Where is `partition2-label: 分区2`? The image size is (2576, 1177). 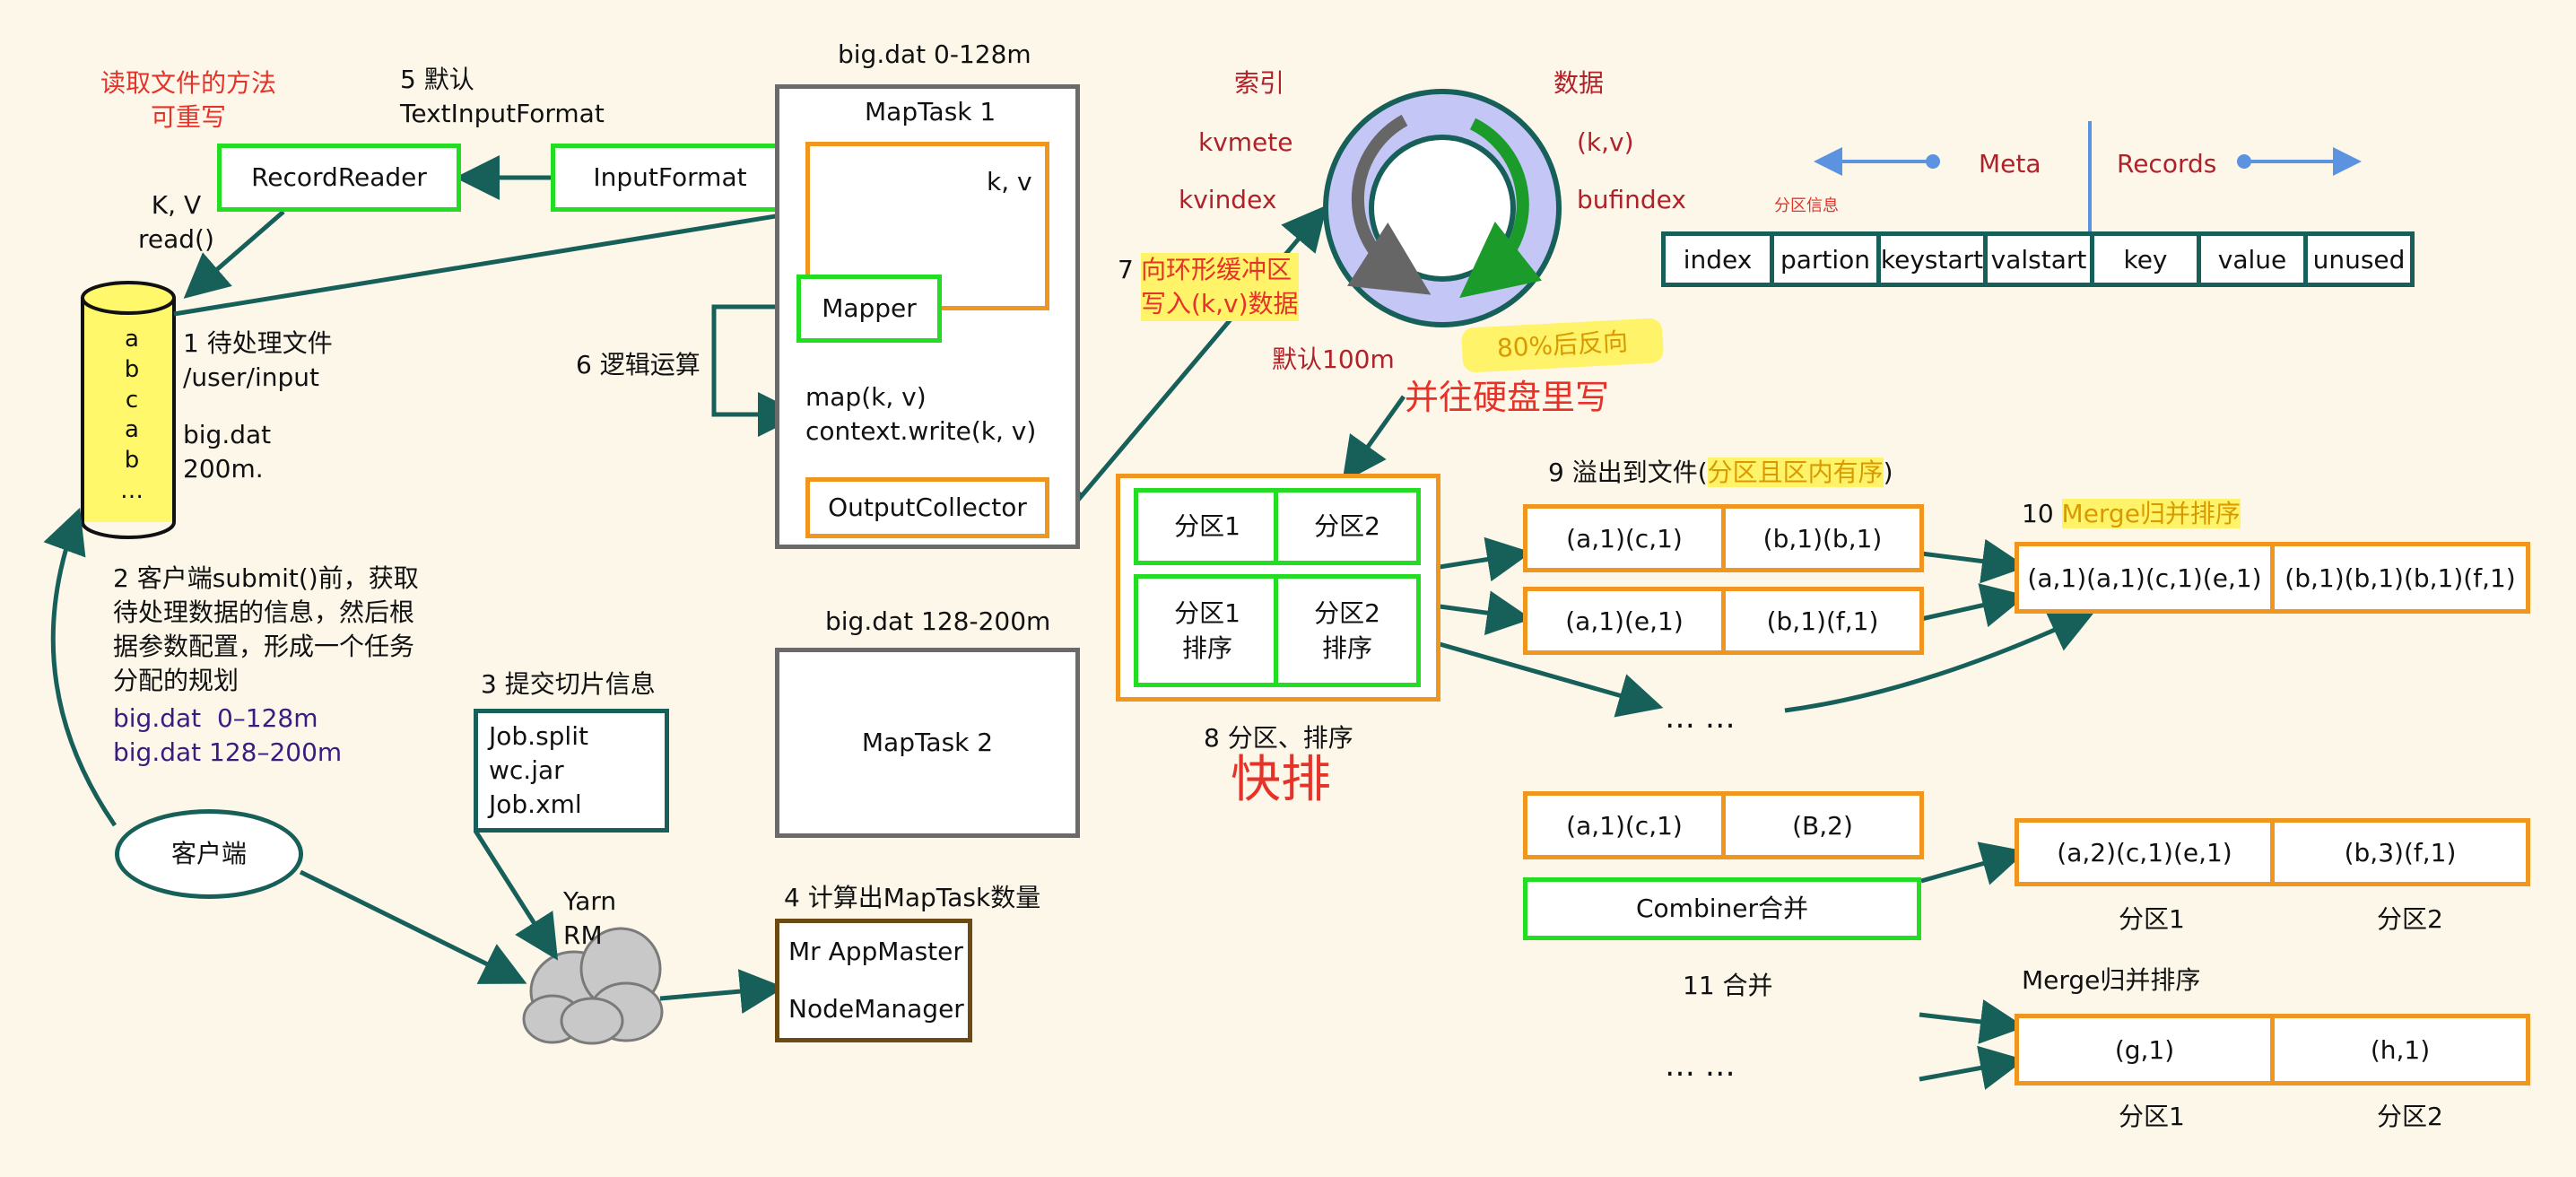
partition2-label: 分区2 is located at coordinates (1347, 526).